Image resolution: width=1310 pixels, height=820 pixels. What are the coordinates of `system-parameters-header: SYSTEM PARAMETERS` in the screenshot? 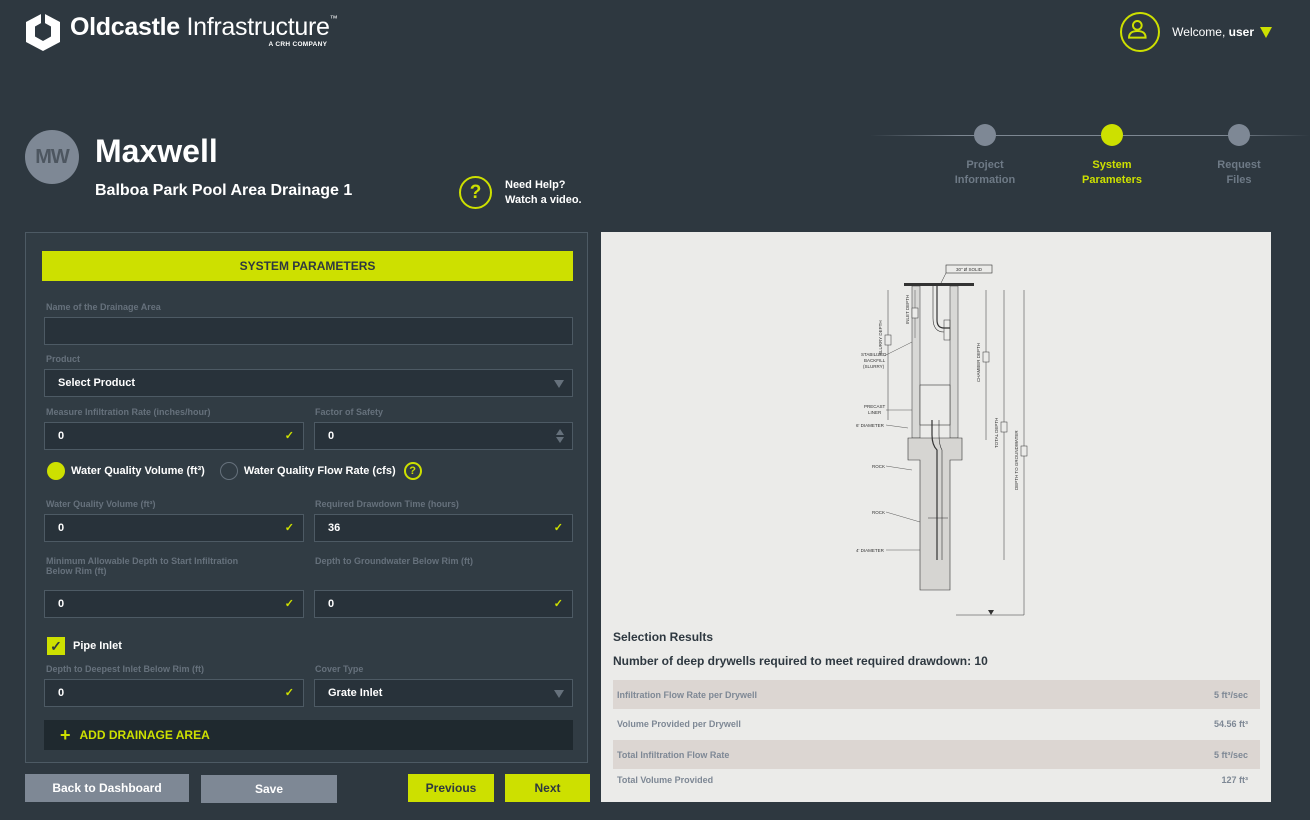 It's located at (307, 266).